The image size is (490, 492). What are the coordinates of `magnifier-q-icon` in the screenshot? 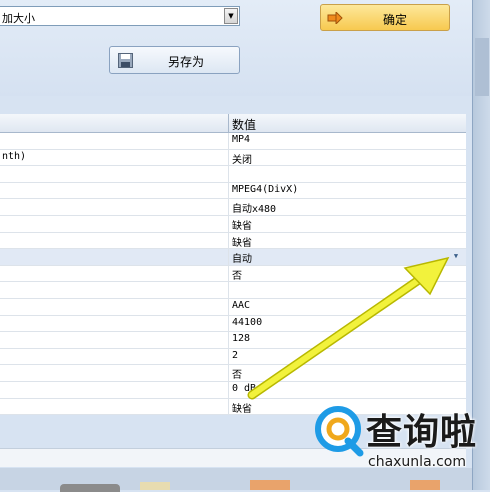 It's located at (339, 431).